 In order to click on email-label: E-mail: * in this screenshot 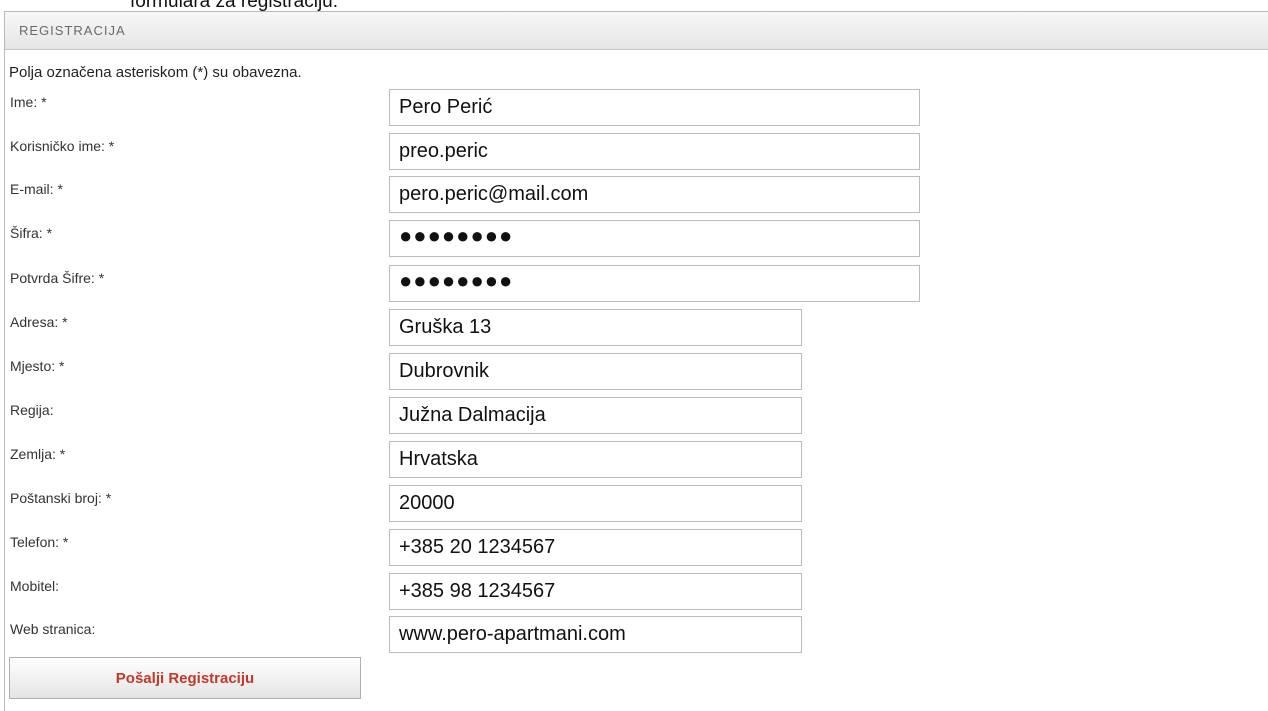, I will do `click(36, 189)`.